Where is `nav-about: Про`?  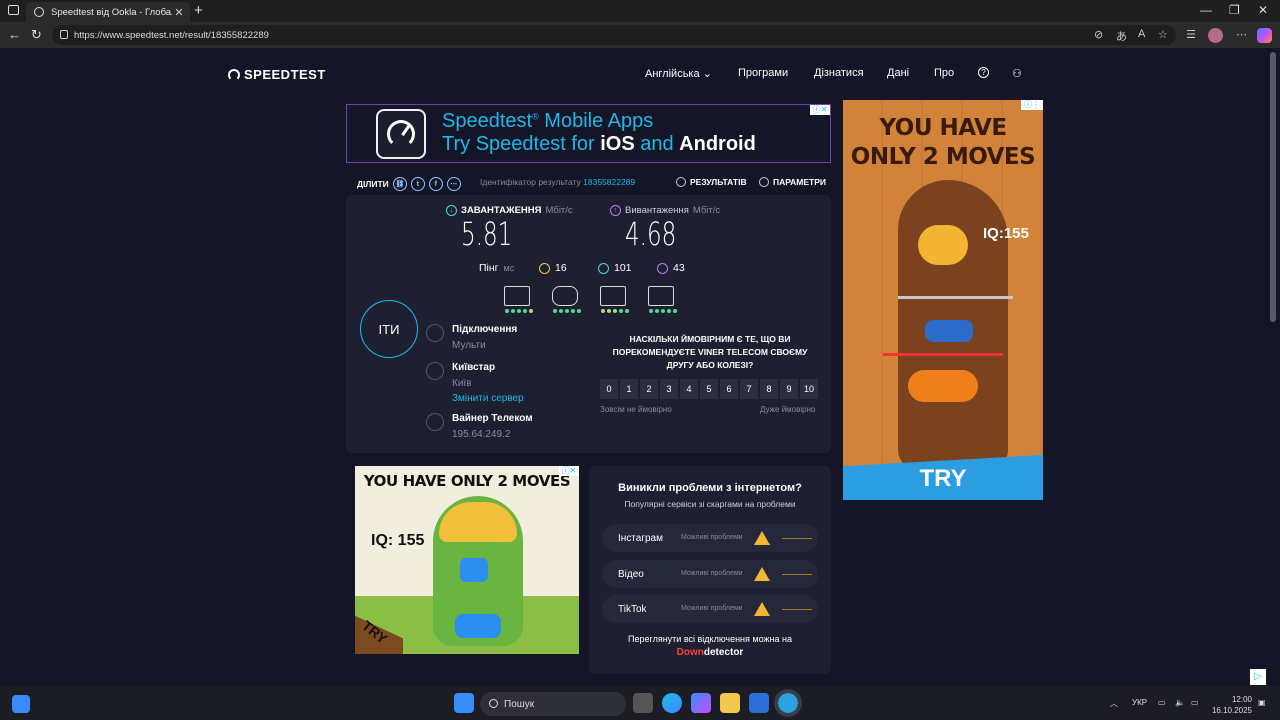 nav-about: Про is located at coordinates (944, 73).